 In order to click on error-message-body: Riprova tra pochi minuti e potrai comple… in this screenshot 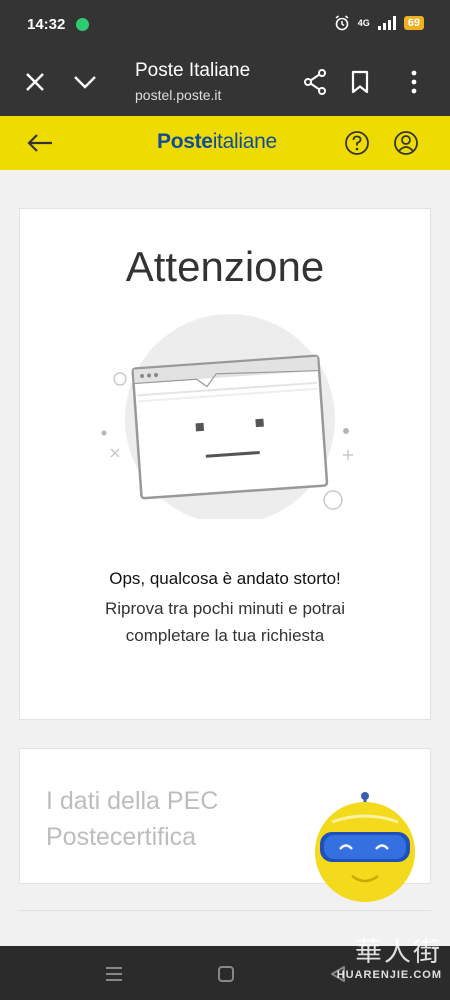, I will do `click(225, 622)`.